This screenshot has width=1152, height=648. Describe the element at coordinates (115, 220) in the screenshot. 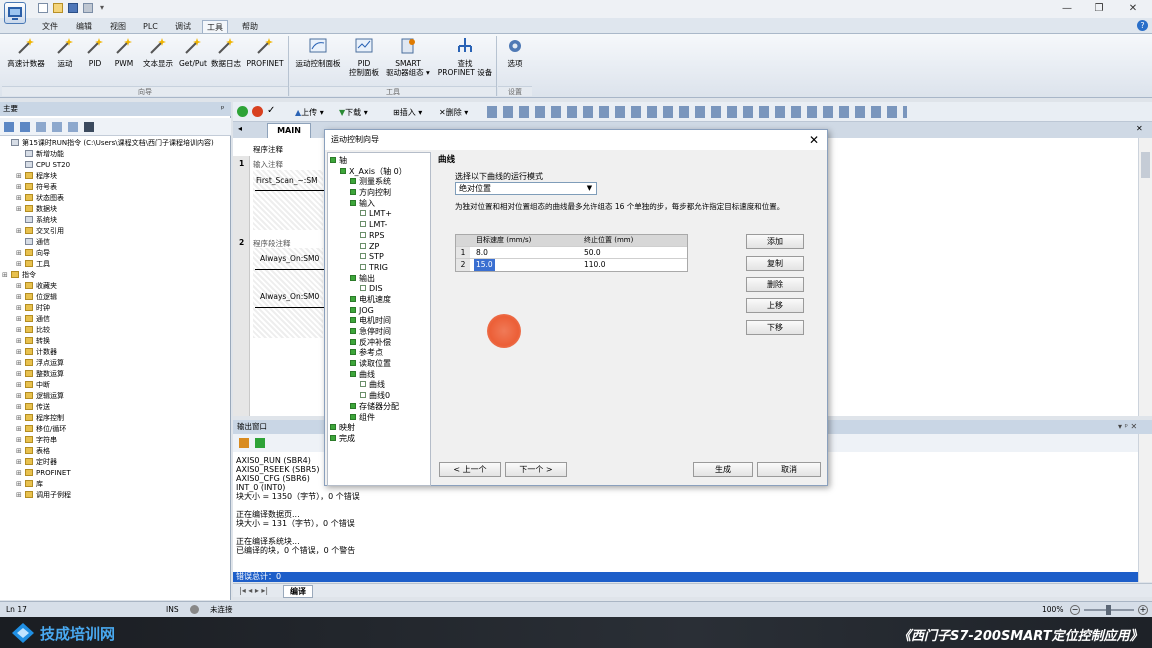

I see `tree-item: 系统块` at that location.